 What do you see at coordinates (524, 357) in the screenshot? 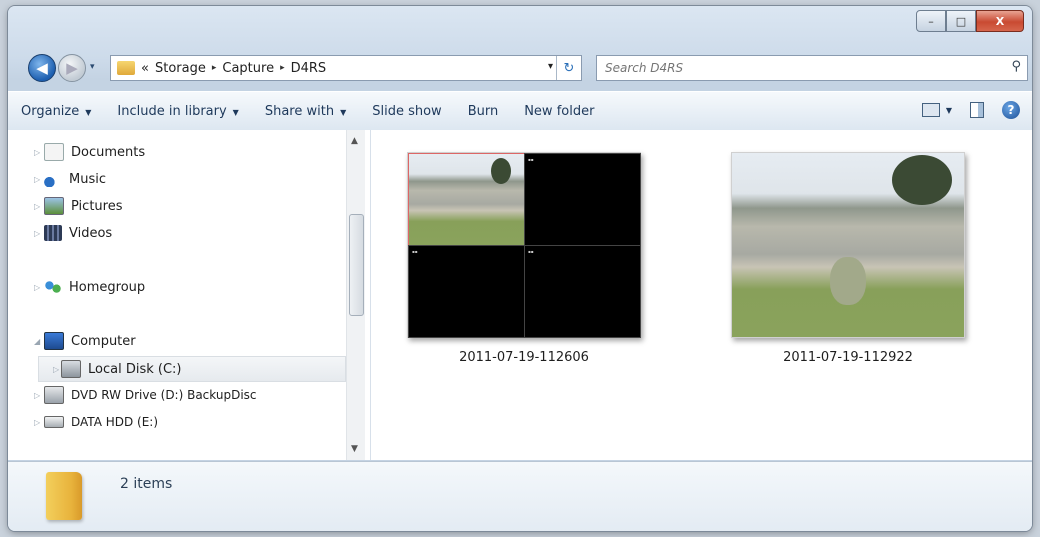
I see `file-name: 2011-07-19-112606` at bounding box center [524, 357].